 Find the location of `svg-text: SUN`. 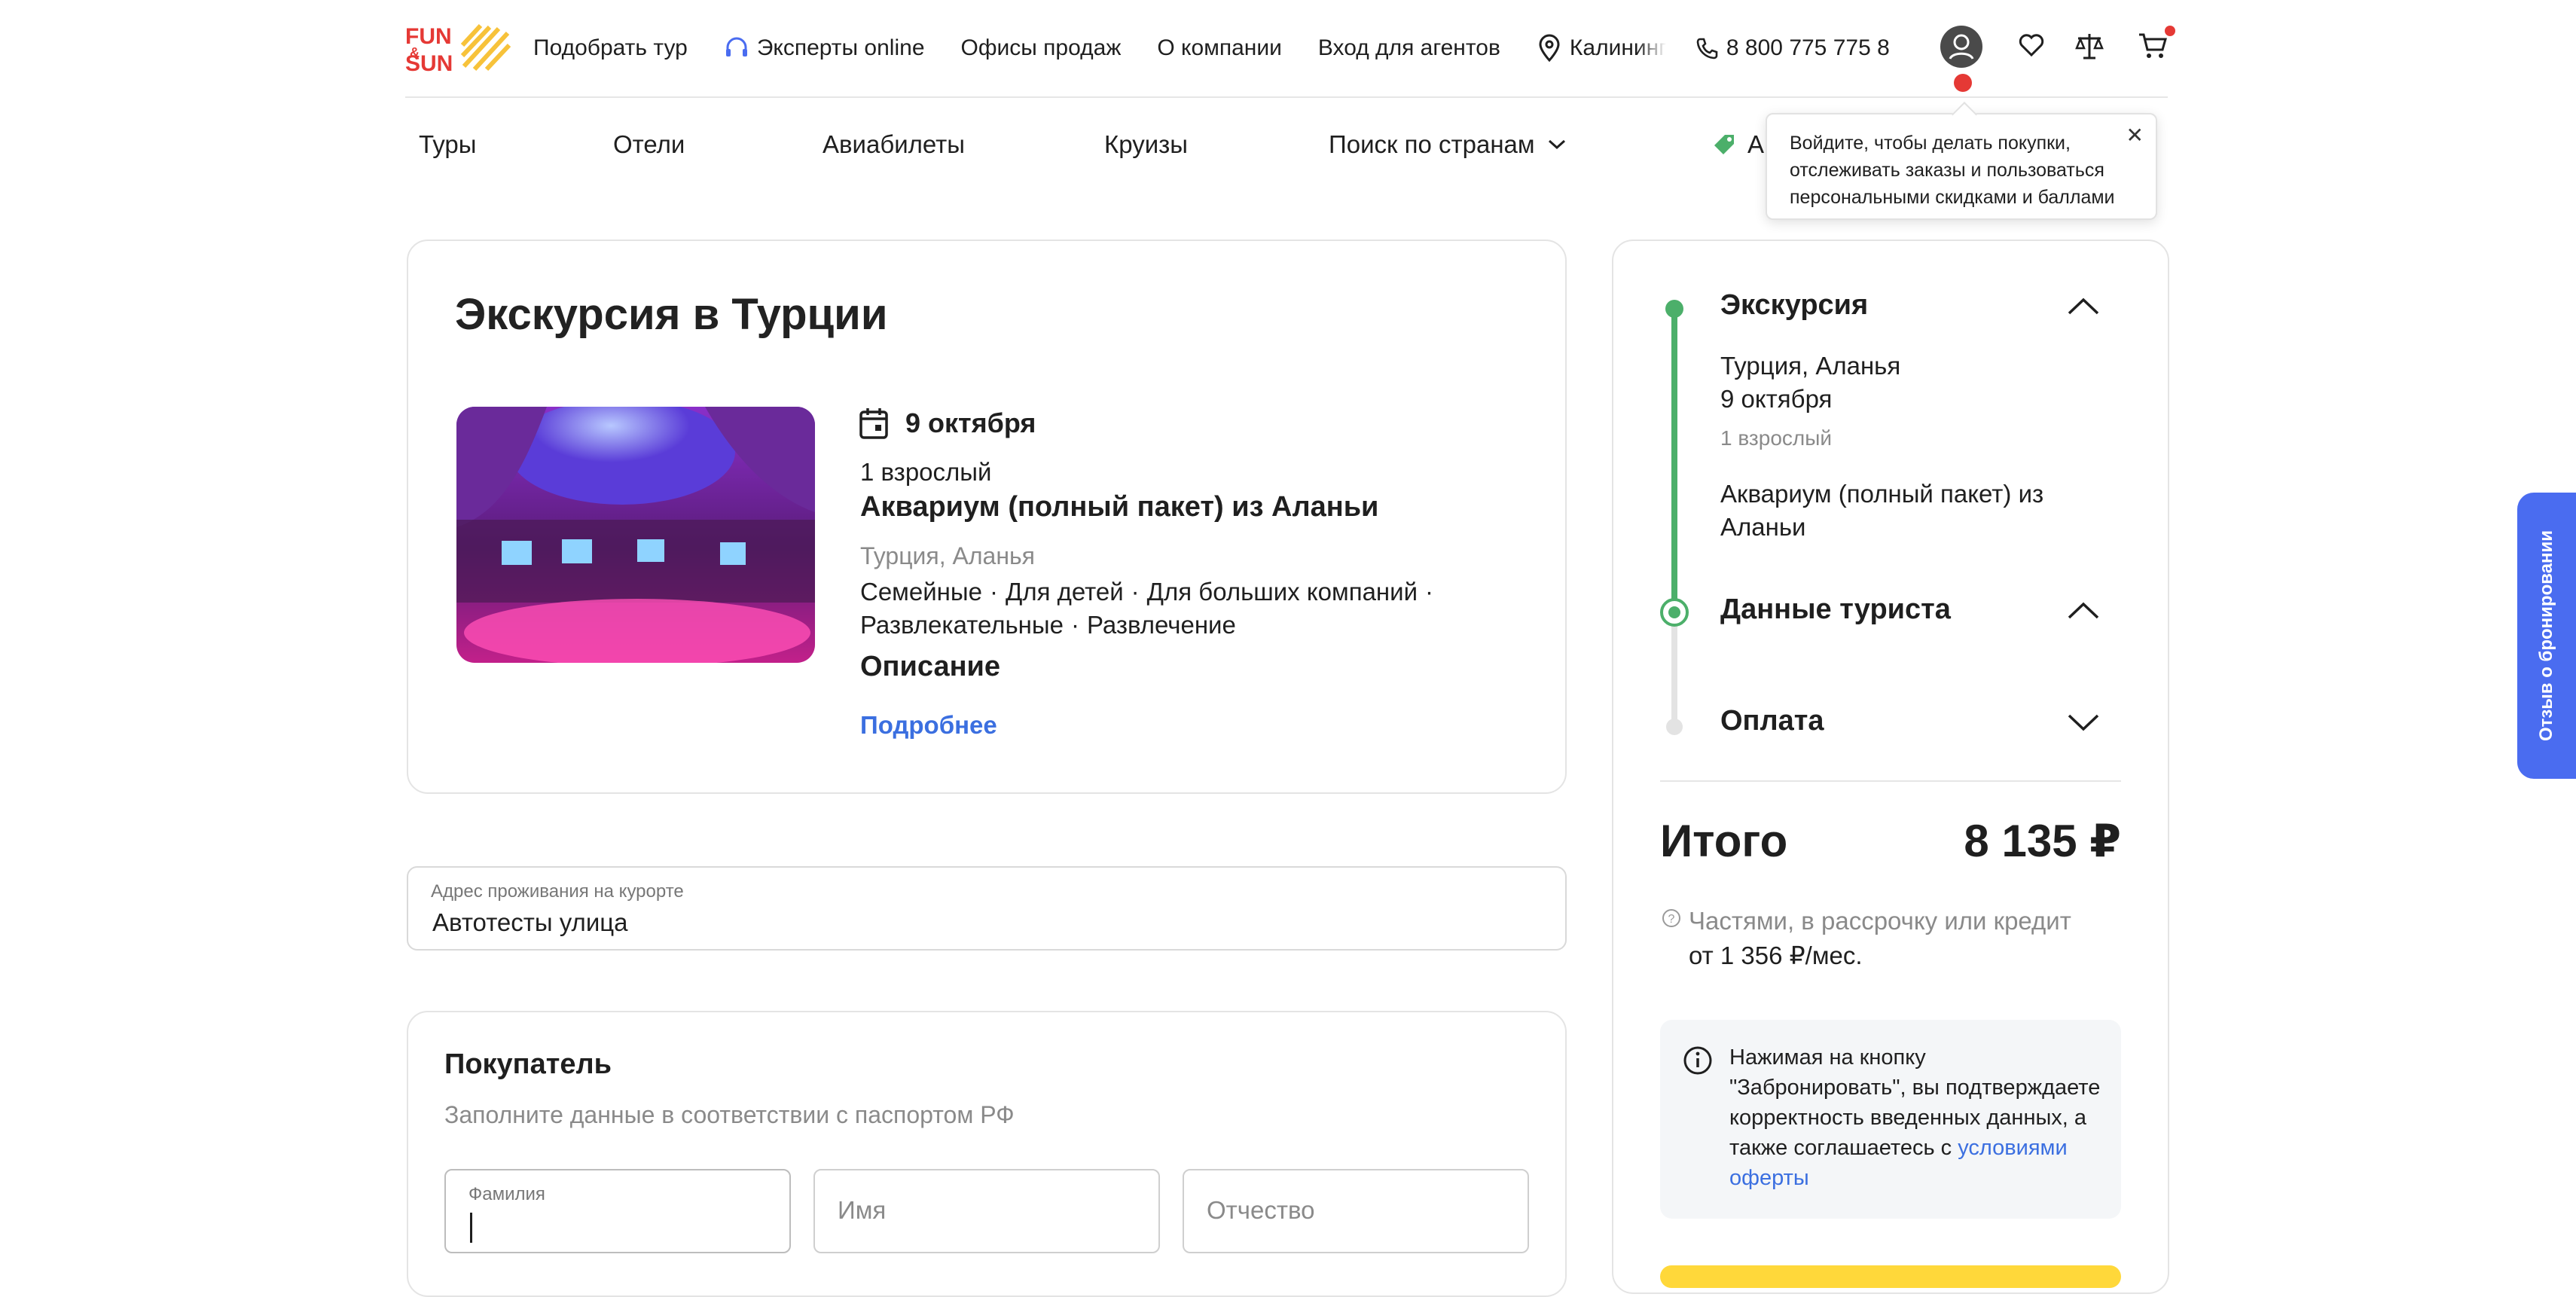

svg-text: SUN is located at coordinates (429, 61).